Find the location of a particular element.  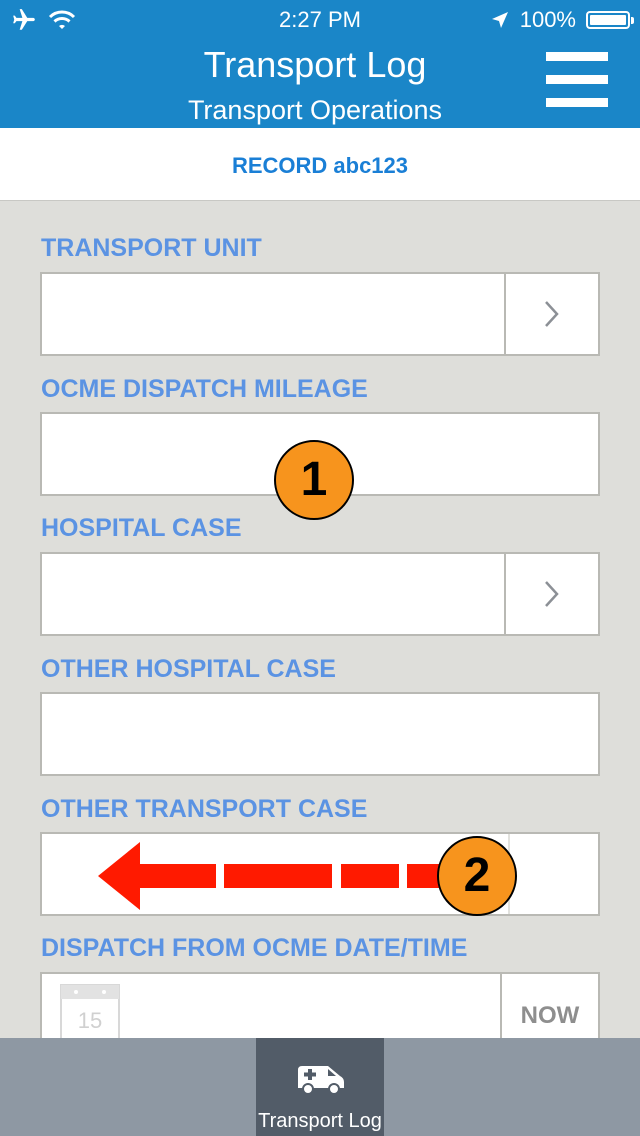

dispatch-datetime-label: DISPATCH FROM OCME DATE/TIME is located at coordinates (254, 948).